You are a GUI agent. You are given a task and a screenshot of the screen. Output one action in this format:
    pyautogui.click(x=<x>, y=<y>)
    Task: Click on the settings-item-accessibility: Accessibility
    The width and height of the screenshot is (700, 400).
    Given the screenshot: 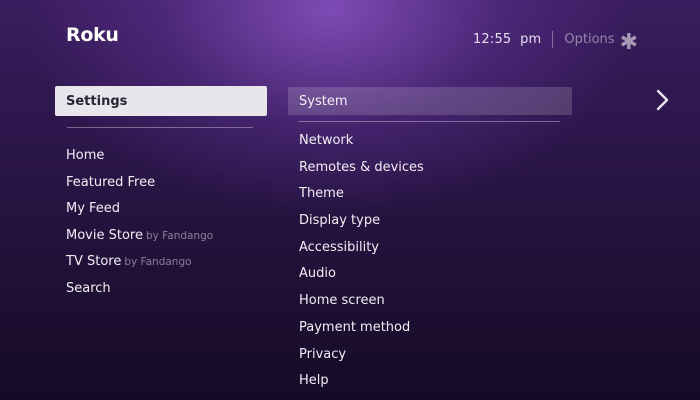 What is the action you would take?
    pyautogui.click(x=435, y=248)
    